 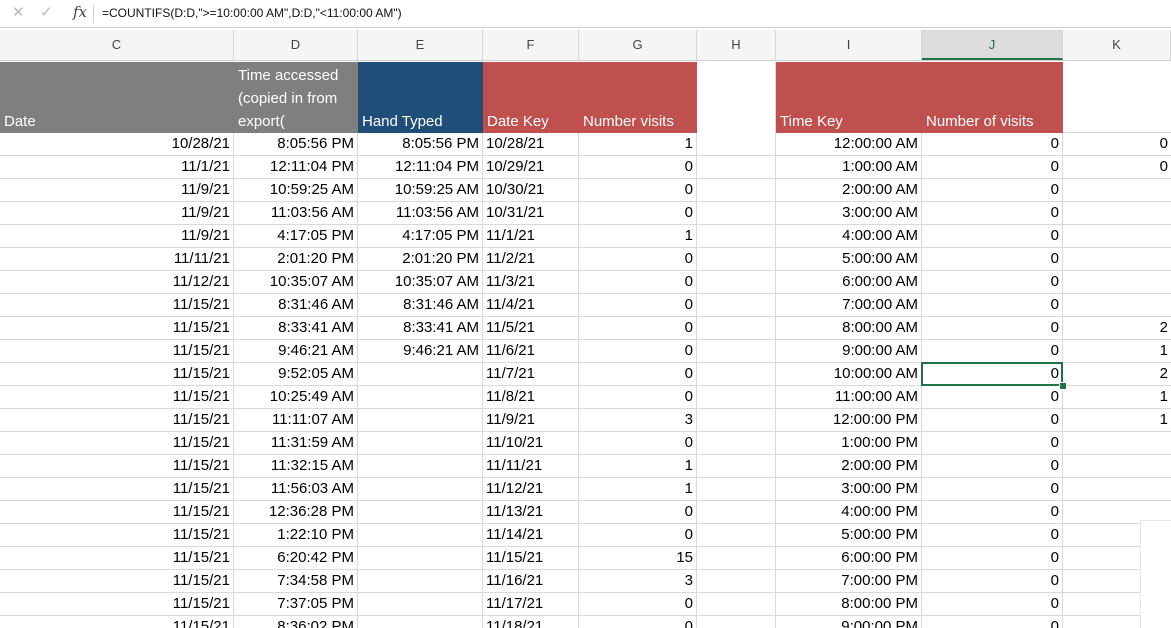 What do you see at coordinates (531, 213) in the screenshot?
I see `cell-f: 10/31/21` at bounding box center [531, 213].